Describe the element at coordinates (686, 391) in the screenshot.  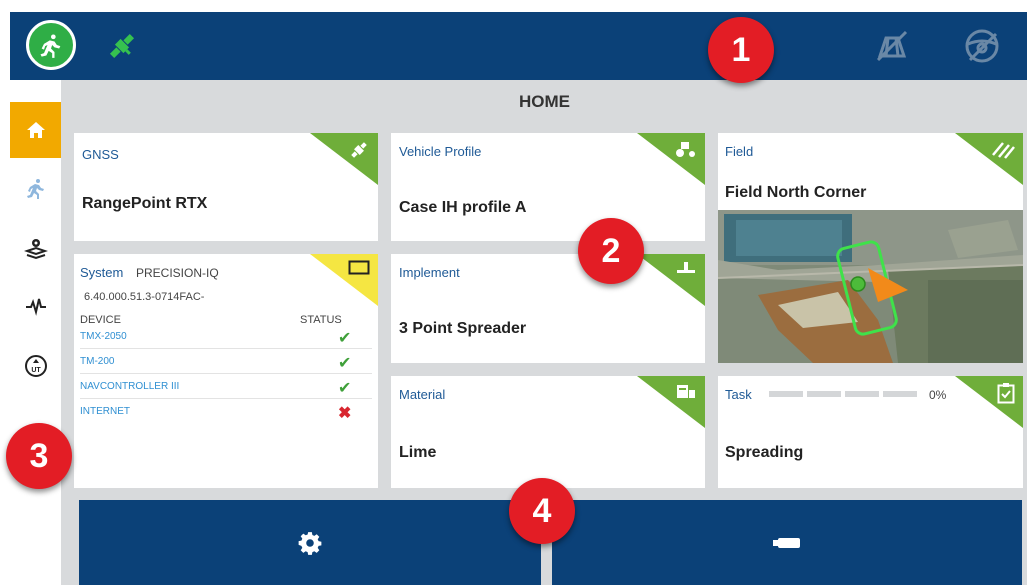
I see `material-icon` at that location.